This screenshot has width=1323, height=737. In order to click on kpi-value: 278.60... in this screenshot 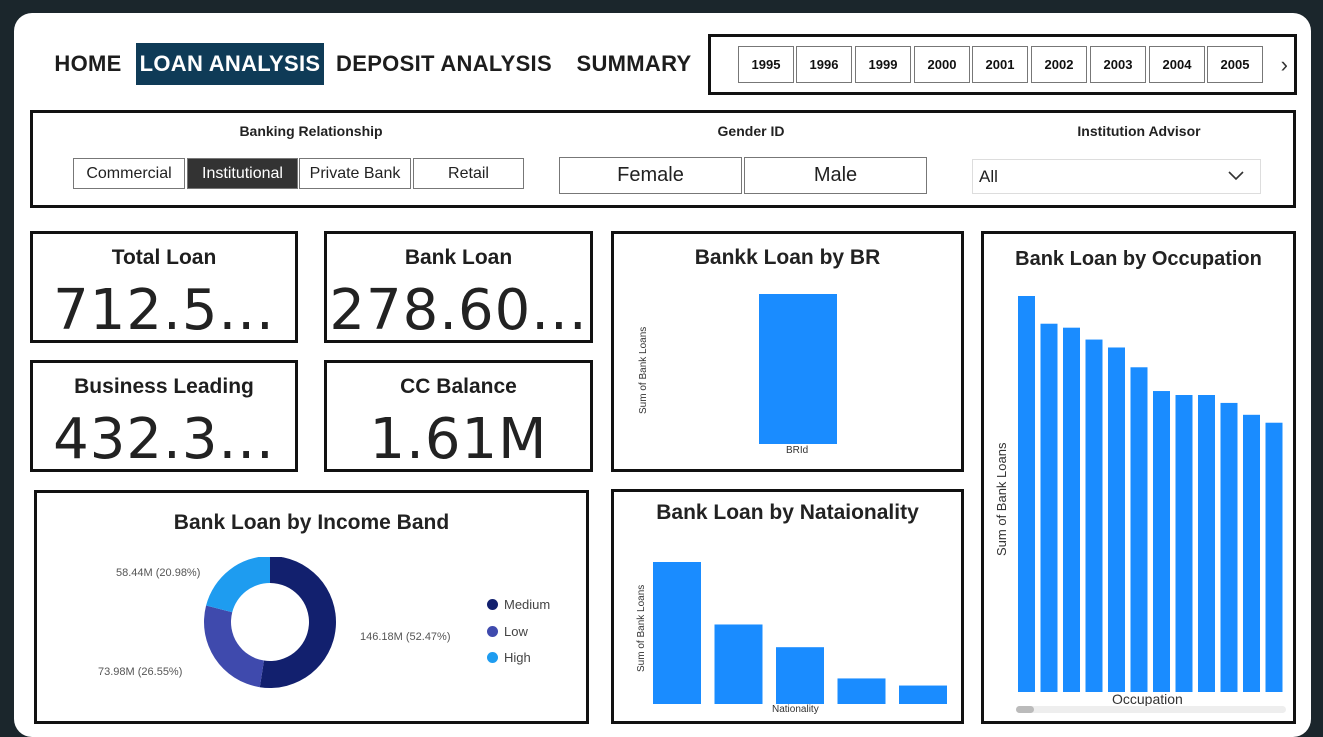, I will do `click(458, 310)`.